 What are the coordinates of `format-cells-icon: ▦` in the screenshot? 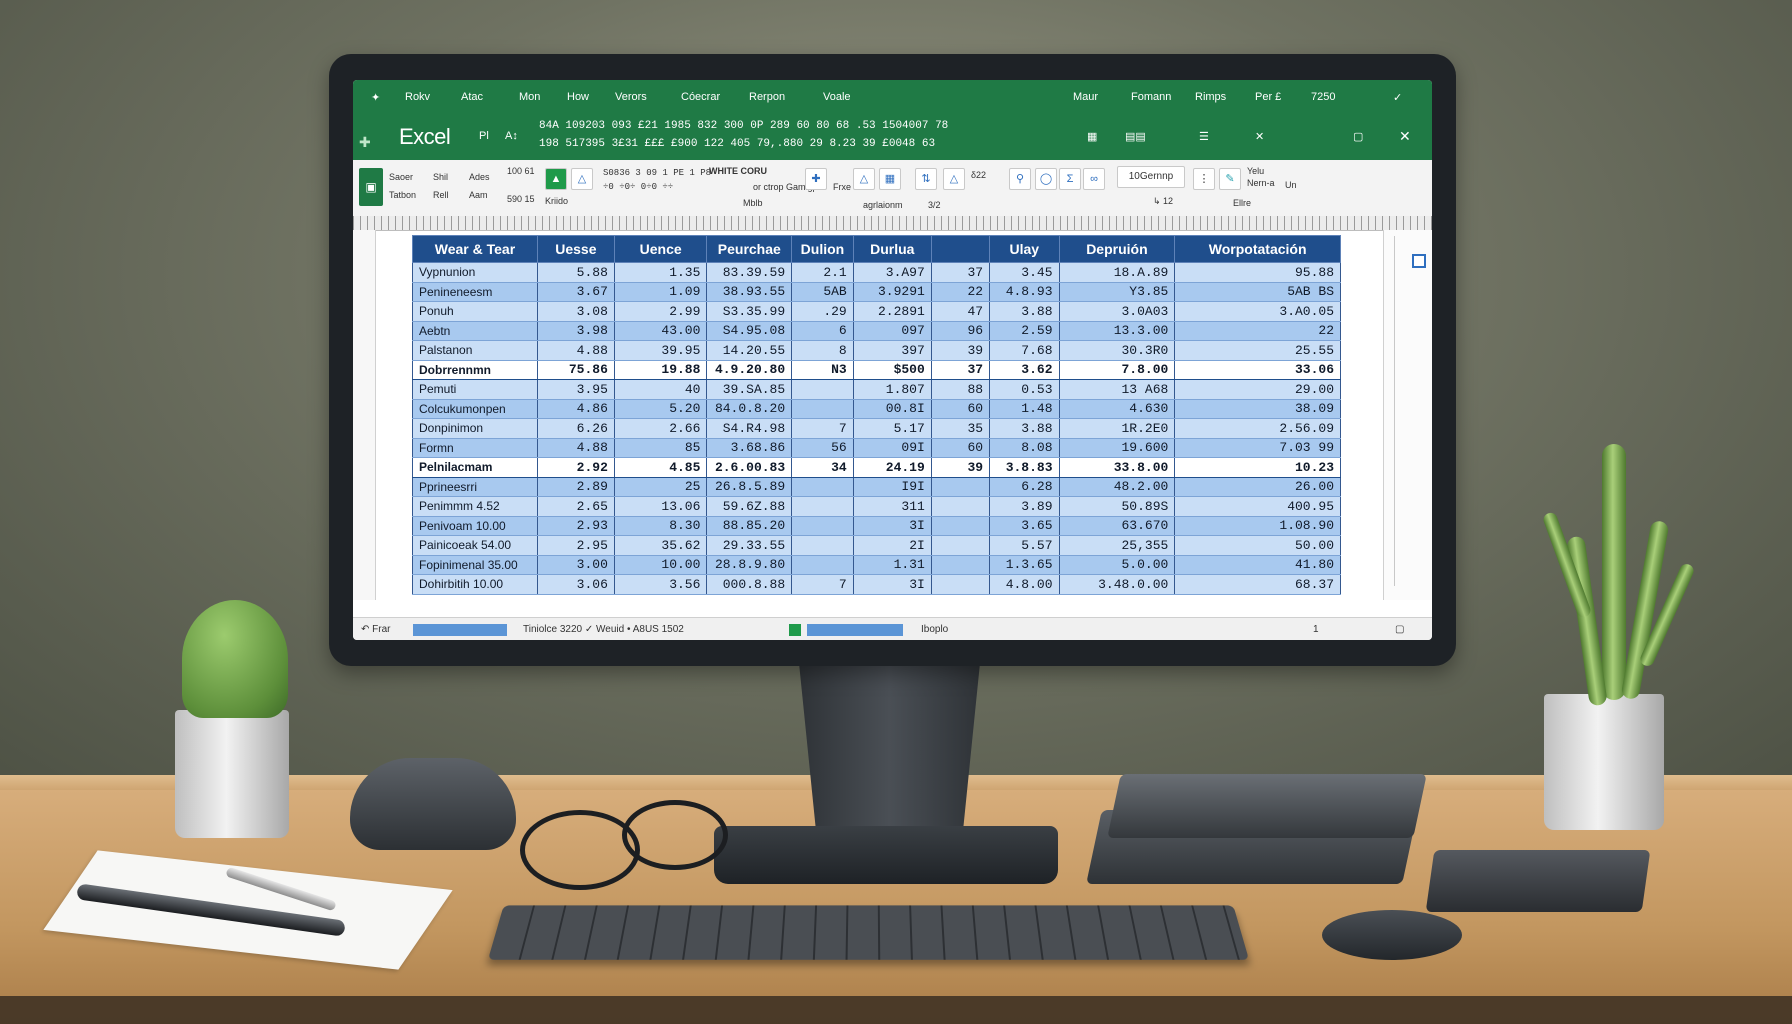 It's located at (890, 179).